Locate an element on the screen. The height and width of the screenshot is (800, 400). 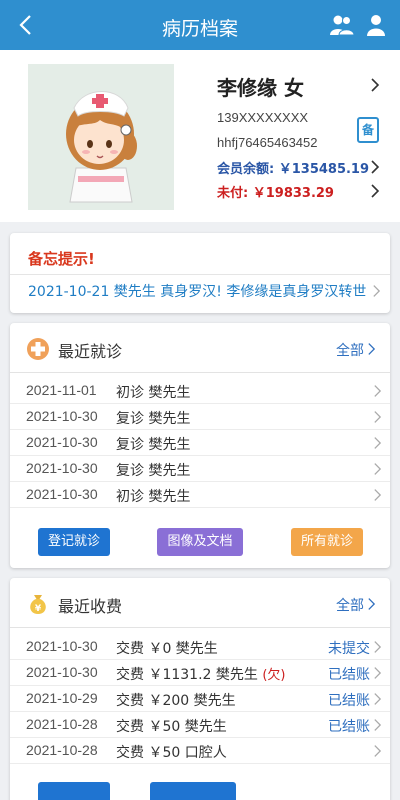
user-icon is located at coordinates (376, 25).